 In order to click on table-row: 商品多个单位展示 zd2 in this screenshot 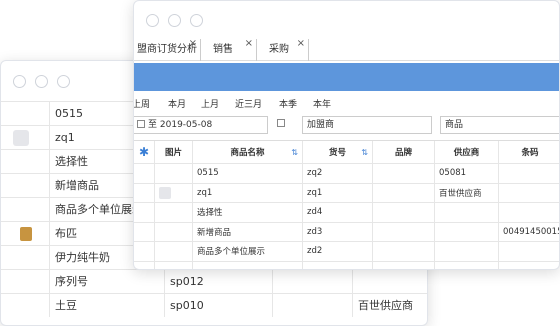, I will do `click(346, 252)`.